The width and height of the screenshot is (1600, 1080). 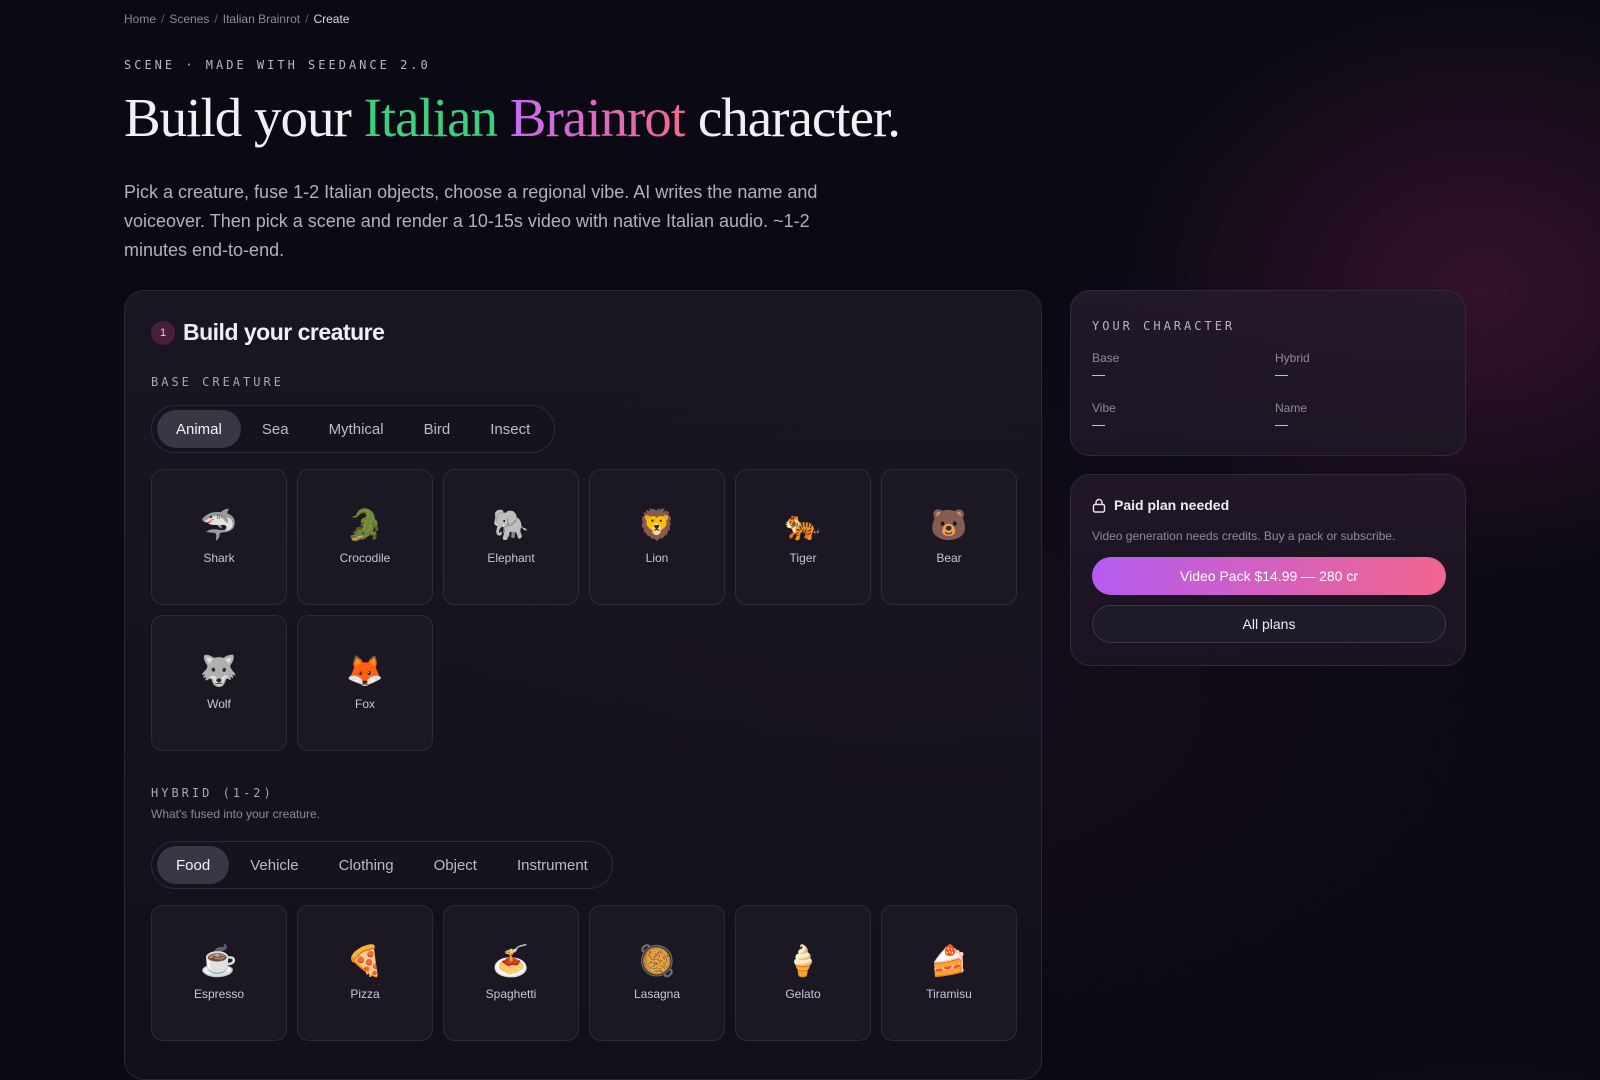 I want to click on field-key: Vibe, so click(x=1104, y=408).